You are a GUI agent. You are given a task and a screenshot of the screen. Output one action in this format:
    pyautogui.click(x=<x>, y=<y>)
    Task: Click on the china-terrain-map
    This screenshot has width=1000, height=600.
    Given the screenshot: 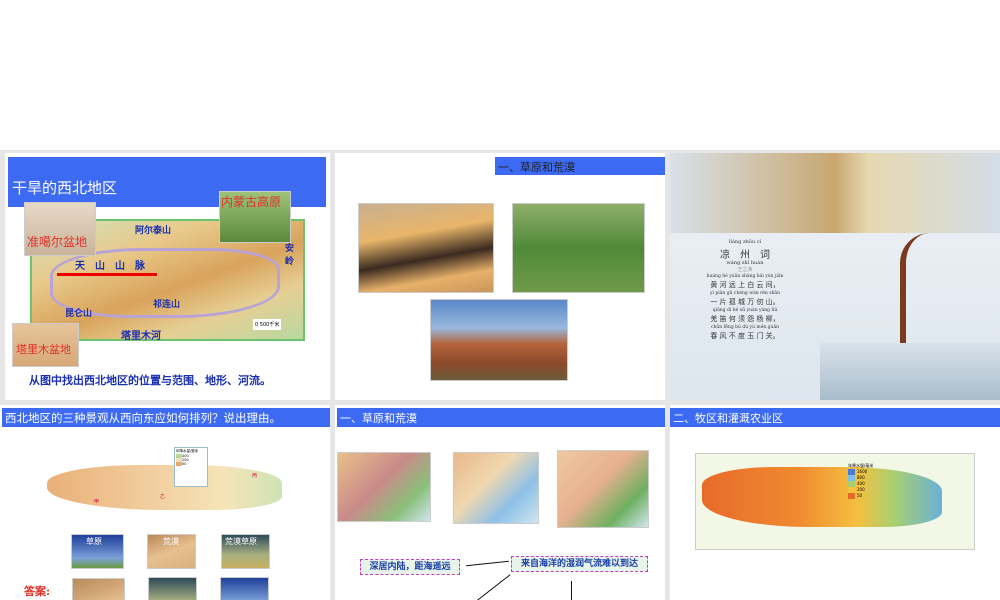 What is the action you would take?
    pyautogui.click(x=384, y=487)
    